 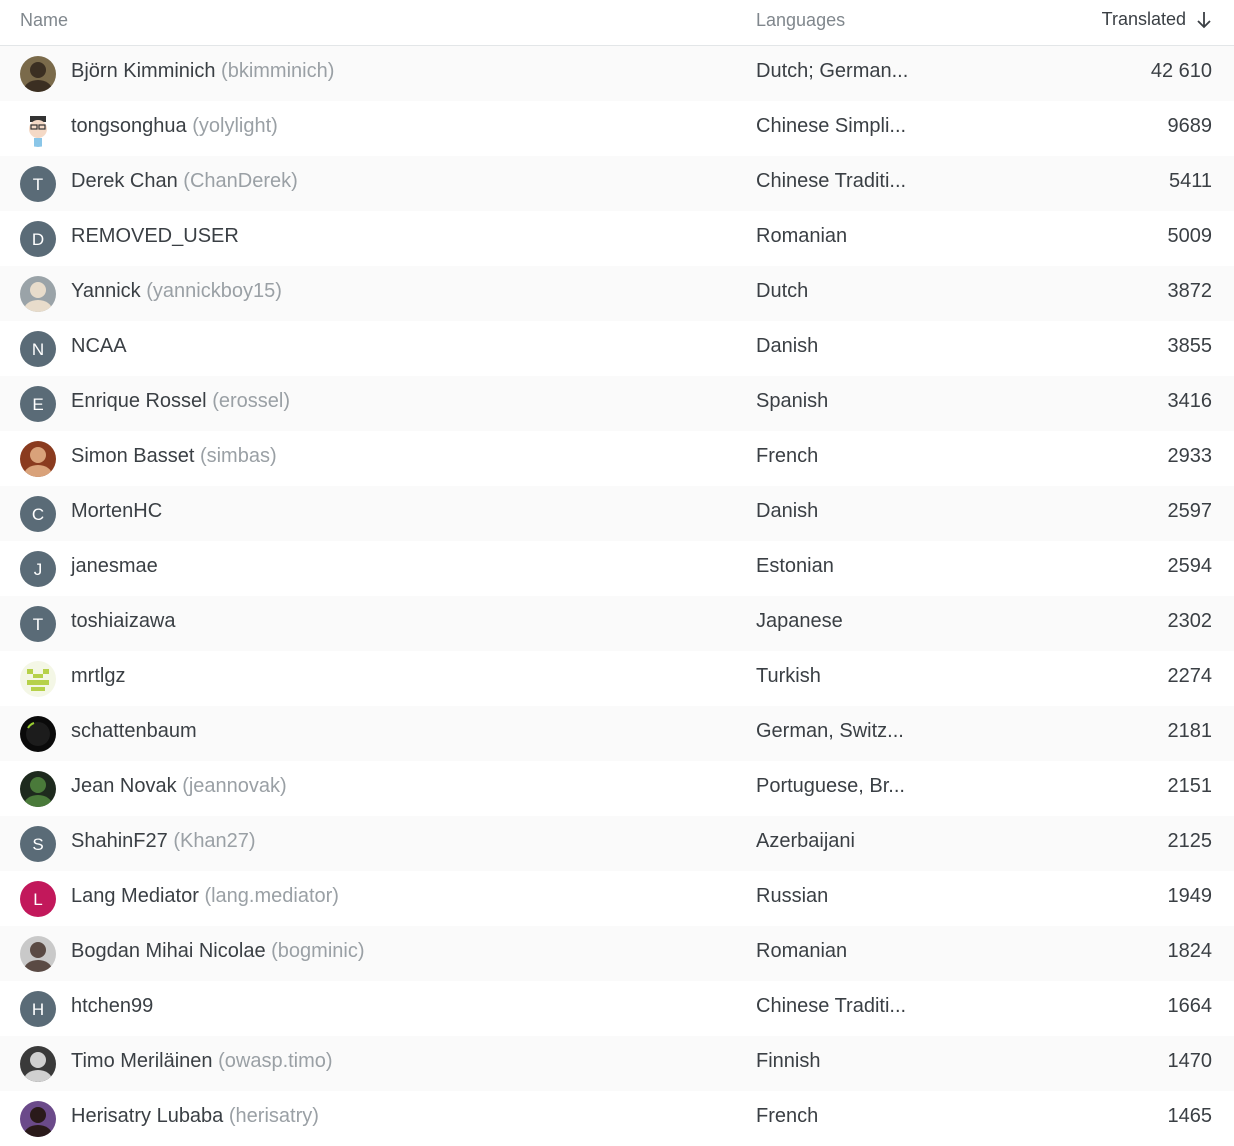 What do you see at coordinates (617, 238) in the screenshot?
I see `table-row: D REMOVED_USER Romanian 5009` at bounding box center [617, 238].